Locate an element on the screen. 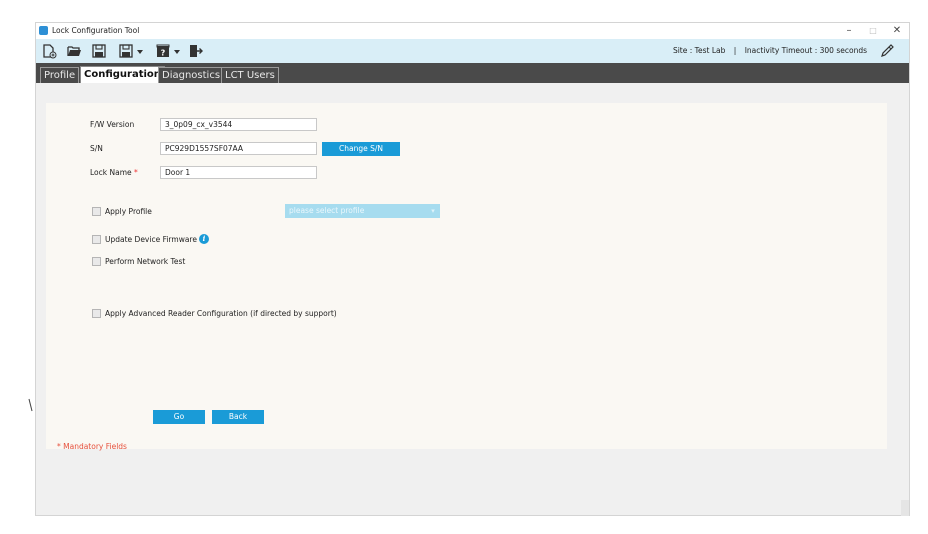 This screenshot has width=928, height=534. stray-mark is located at coordinates (30, 405).